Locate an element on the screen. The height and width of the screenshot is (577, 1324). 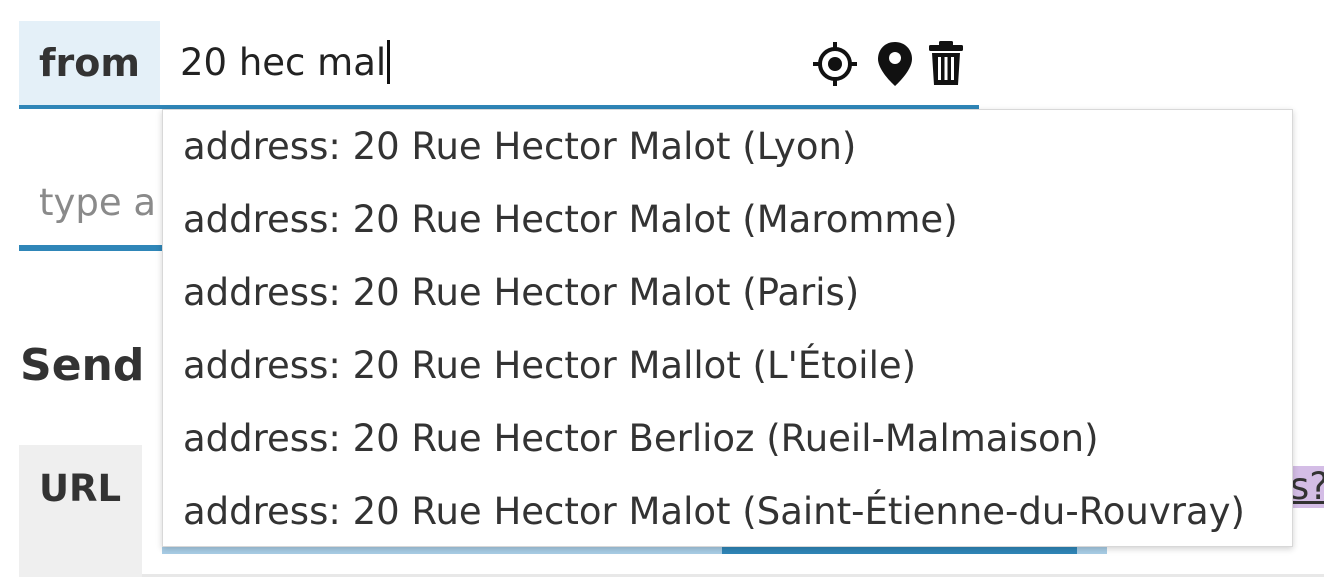
locate-icon is located at coordinates (835, 64).